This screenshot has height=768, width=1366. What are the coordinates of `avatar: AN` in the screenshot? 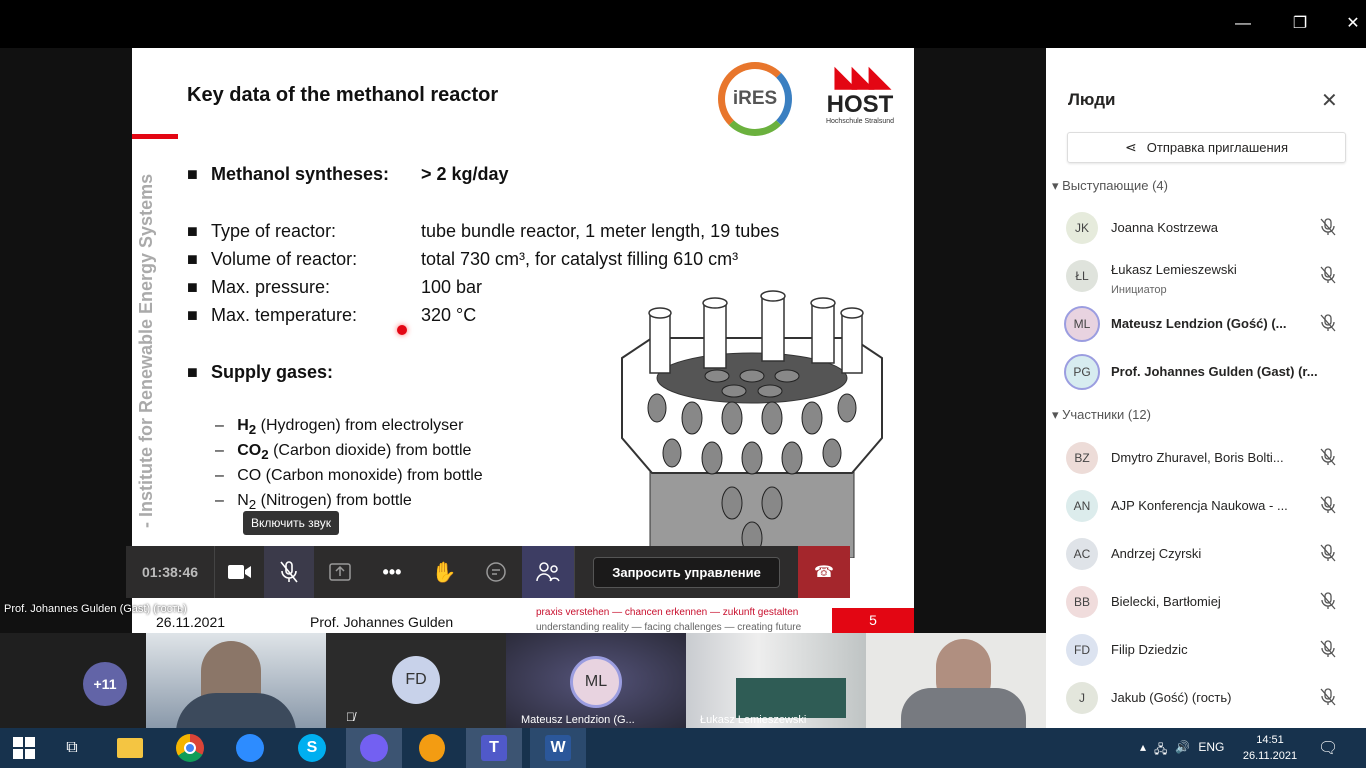 It's located at (1082, 506).